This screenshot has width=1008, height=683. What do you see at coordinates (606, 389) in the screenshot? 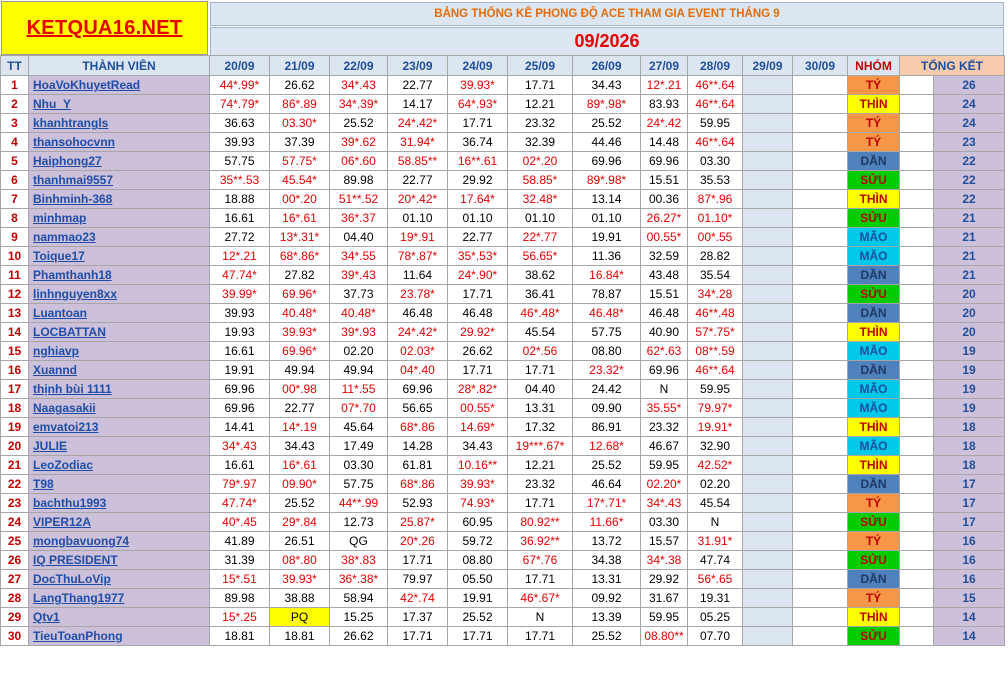
I see `score-cell: 24.42` at bounding box center [606, 389].